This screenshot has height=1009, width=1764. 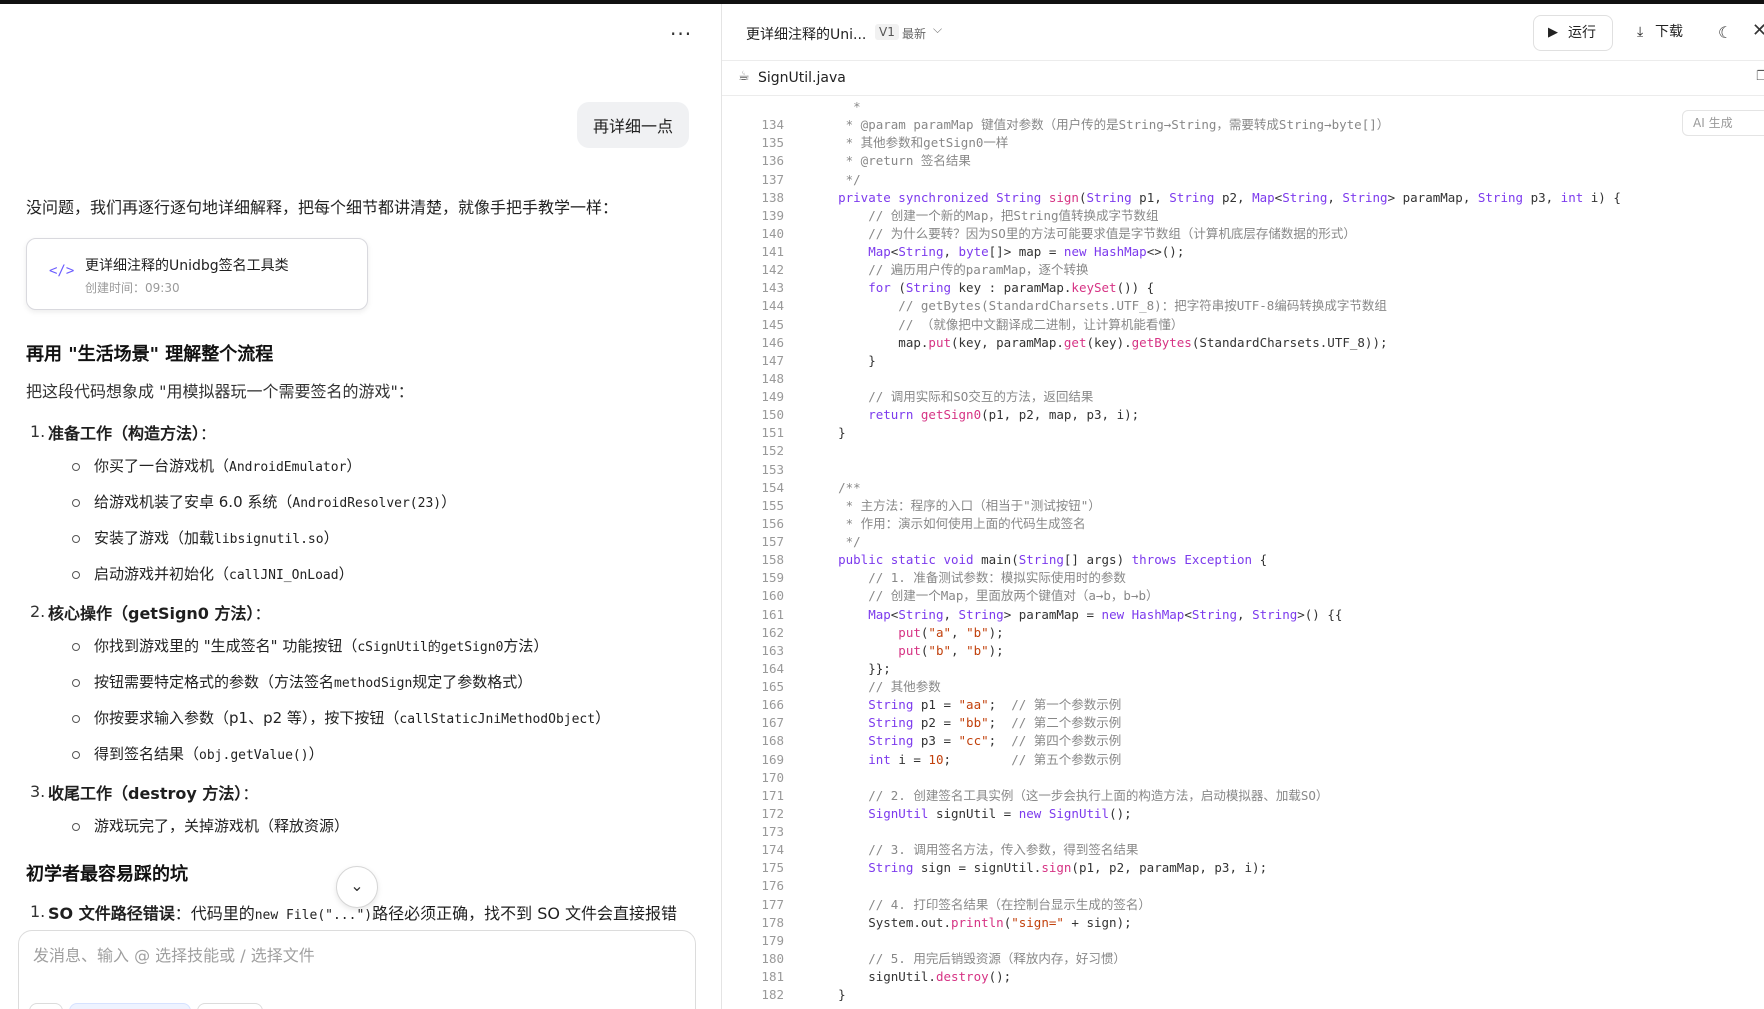 I want to click on scroll-to-bottom-button: ⌄, so click(x=357, y=887).